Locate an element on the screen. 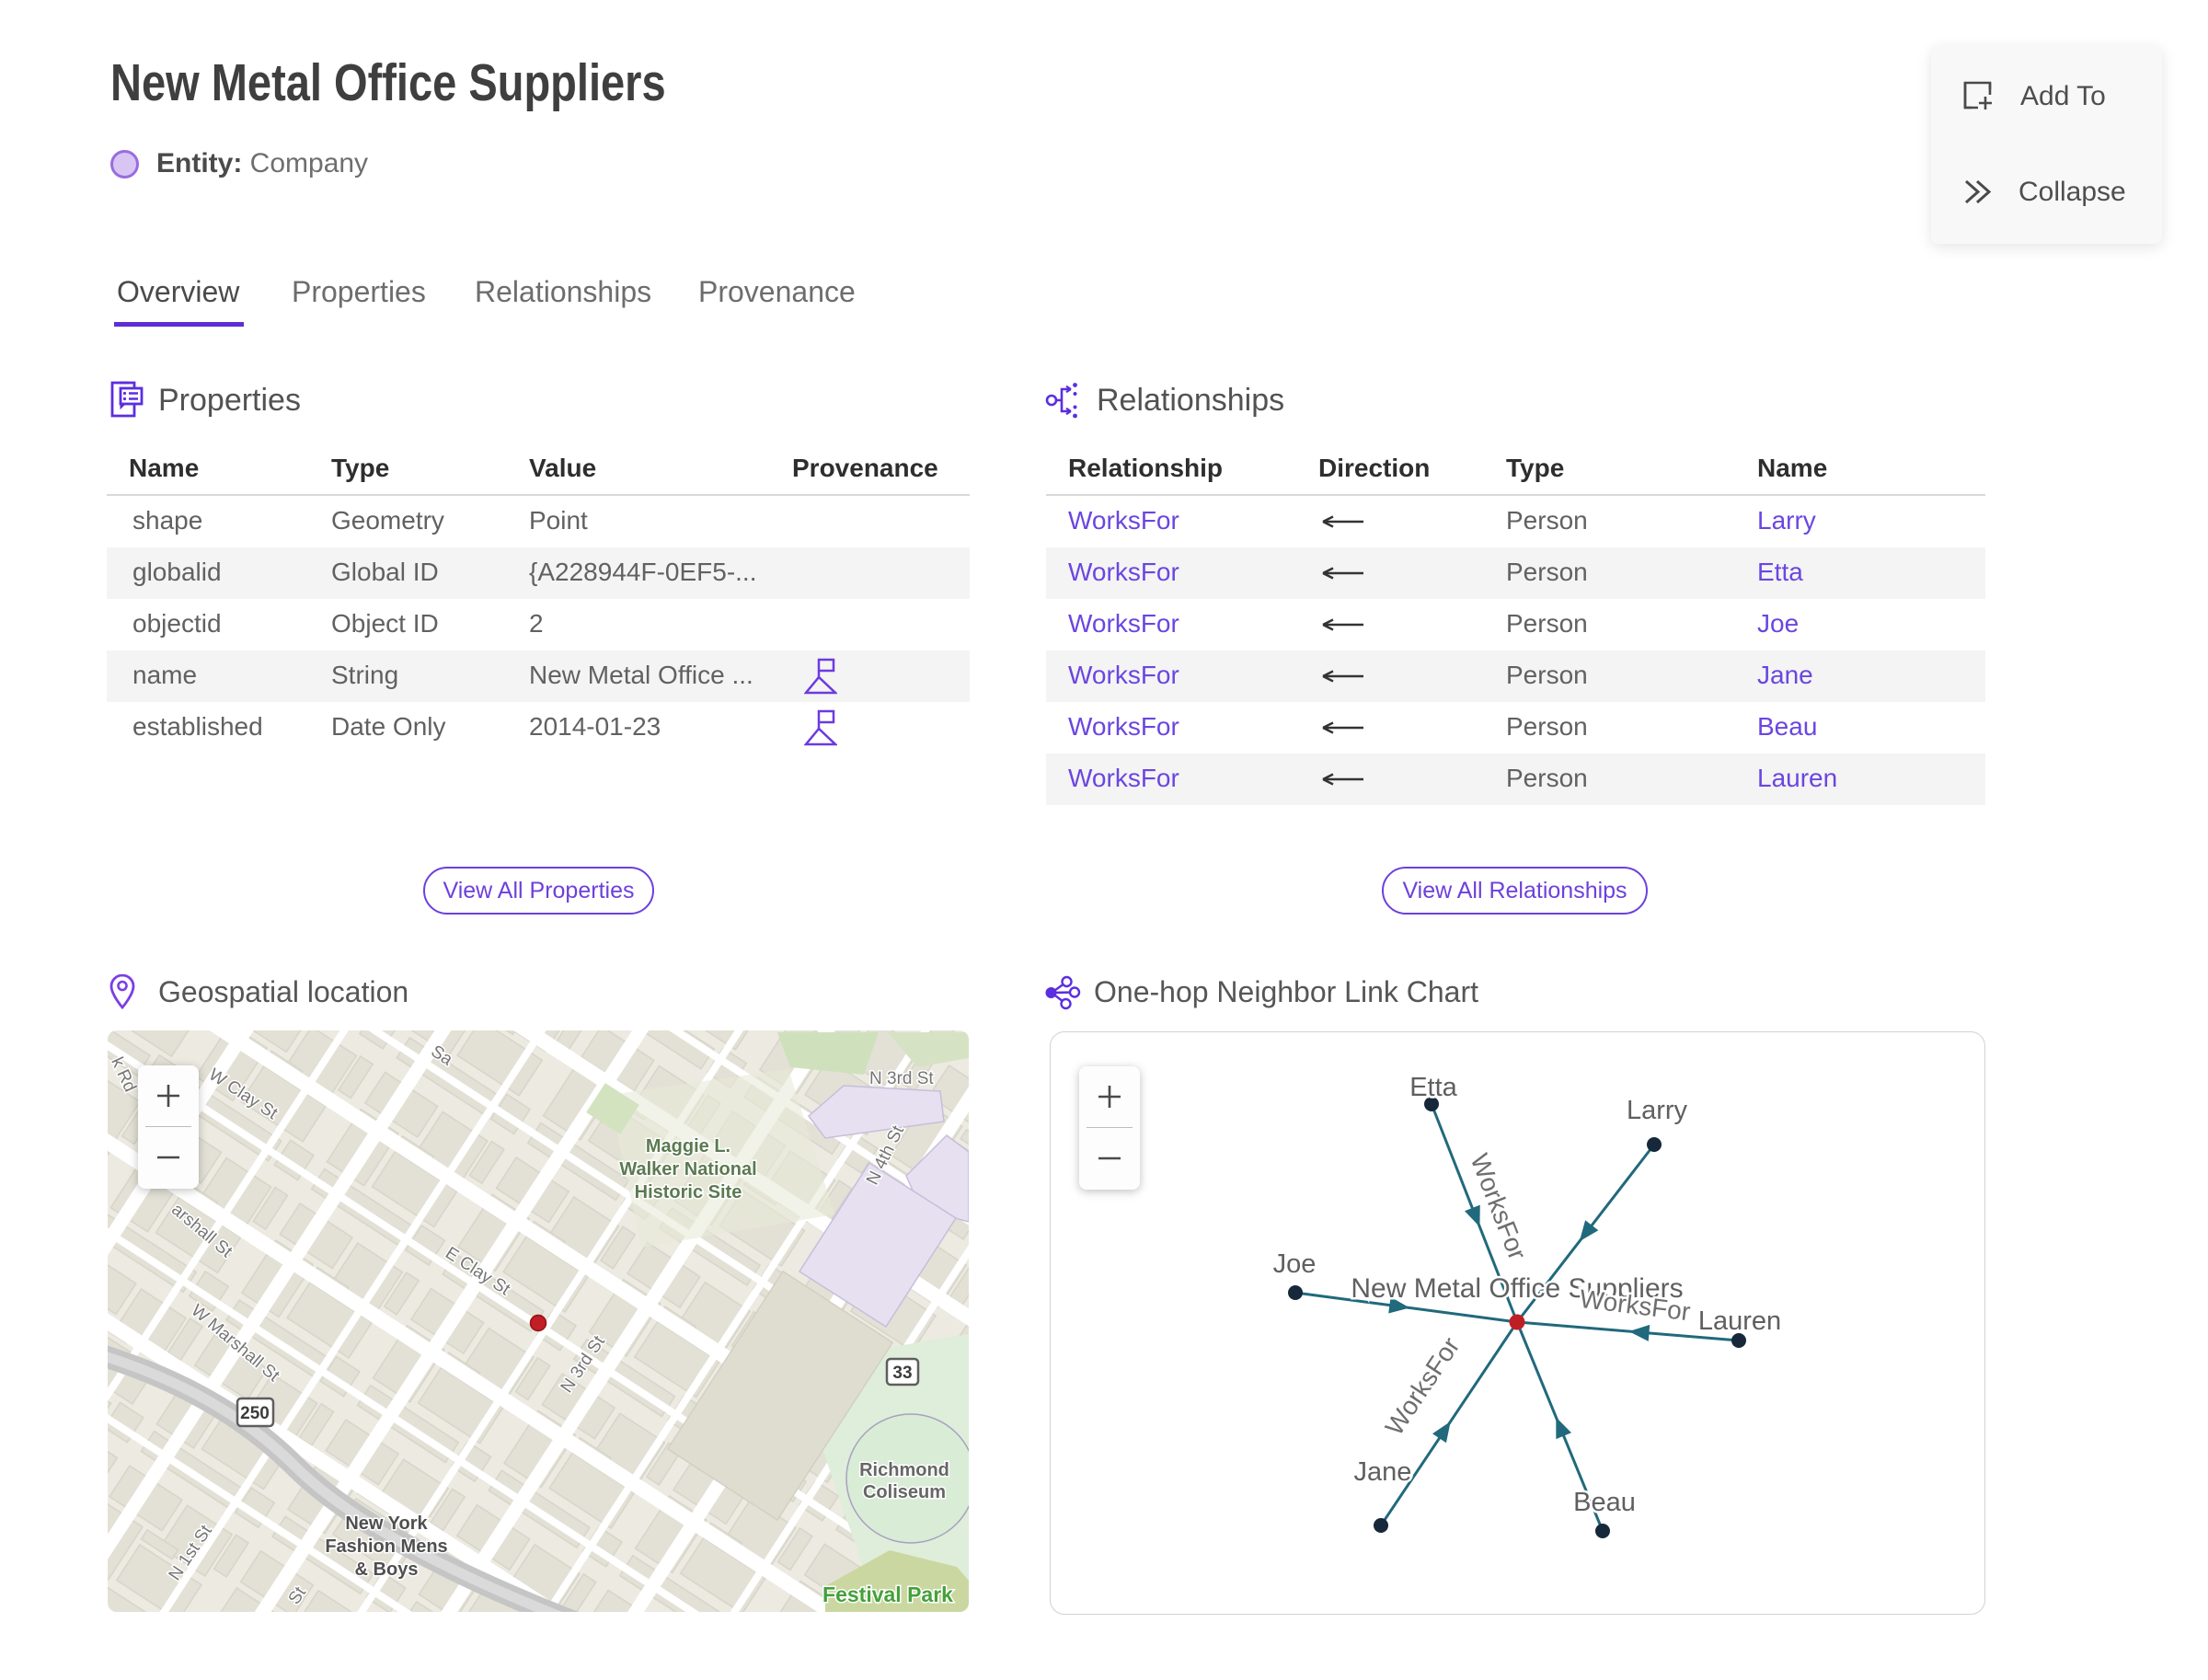  svg-text: Jane is located at coordinates (1383, 1472).